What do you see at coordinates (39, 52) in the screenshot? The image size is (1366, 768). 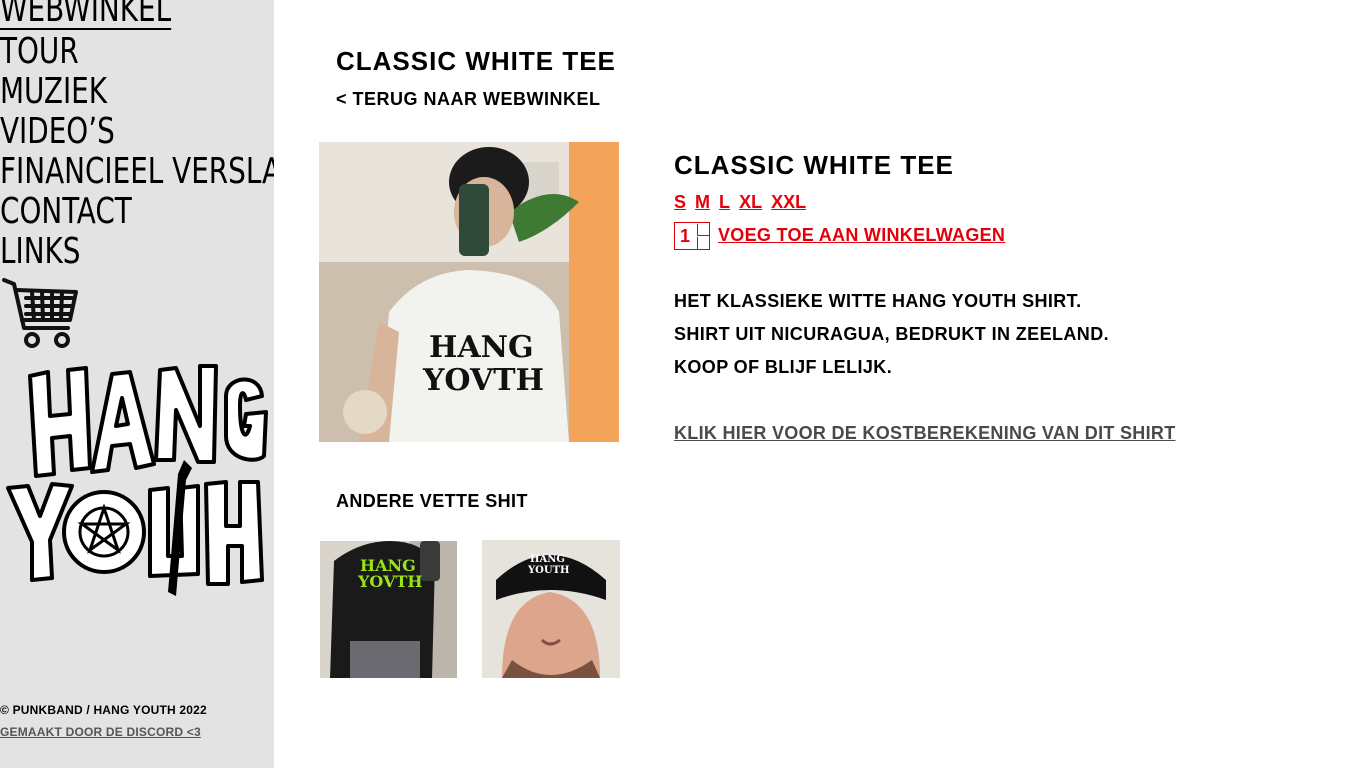 I see `nav-item-tour: TOUR` at bounding box center [39, 52].